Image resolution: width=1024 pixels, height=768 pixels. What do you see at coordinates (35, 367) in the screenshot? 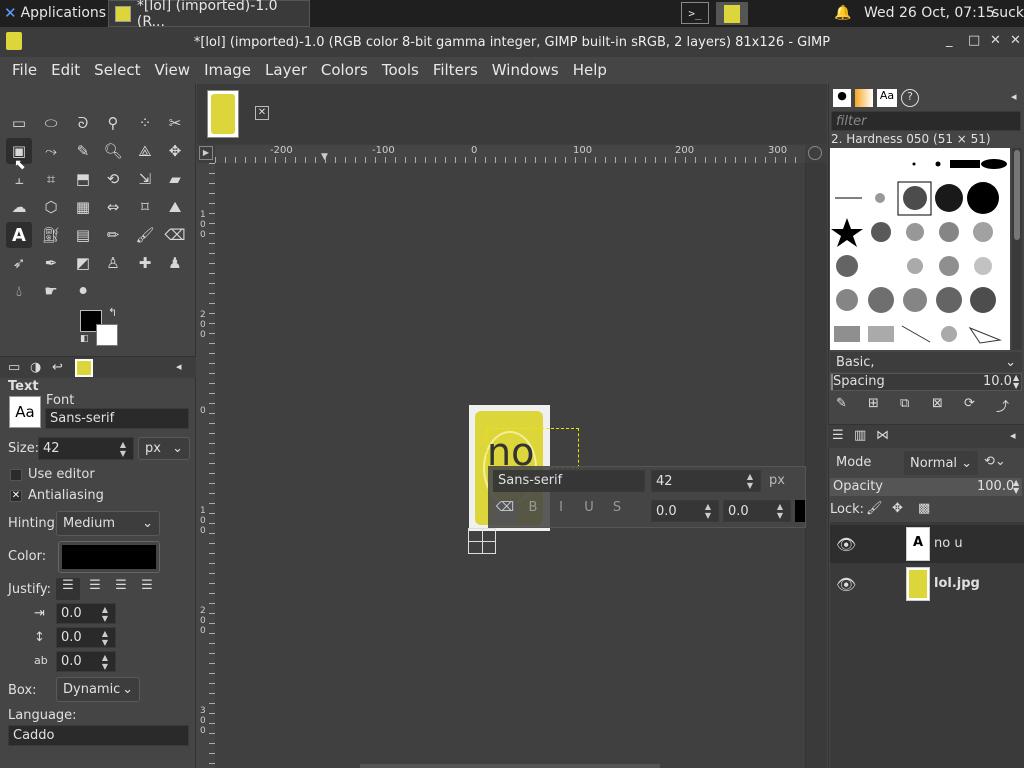
I see `device-status-tab-icon: ◑` at bounding box center [35, 367].